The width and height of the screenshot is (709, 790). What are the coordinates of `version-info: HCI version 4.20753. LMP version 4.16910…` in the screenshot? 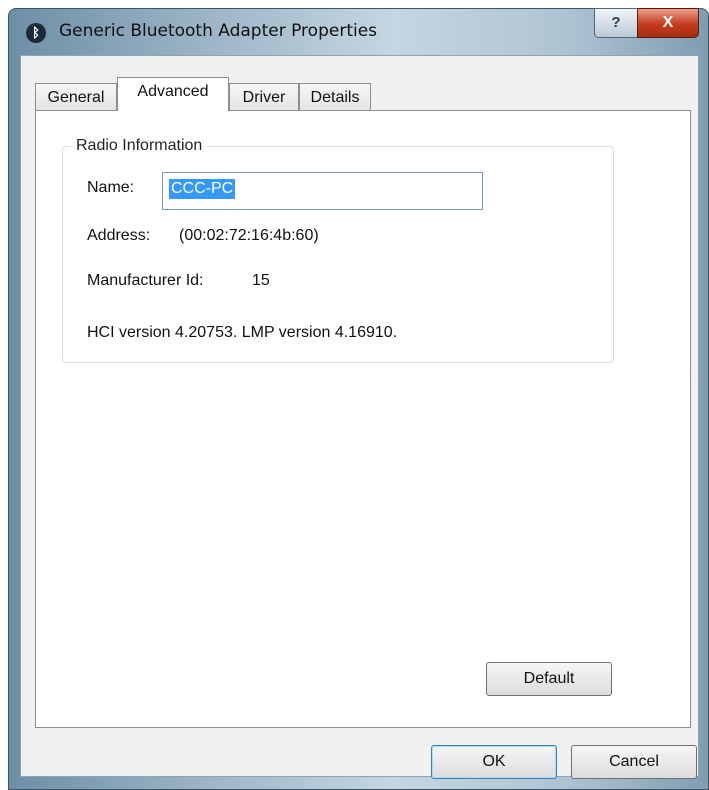 It's located at (242, 332).